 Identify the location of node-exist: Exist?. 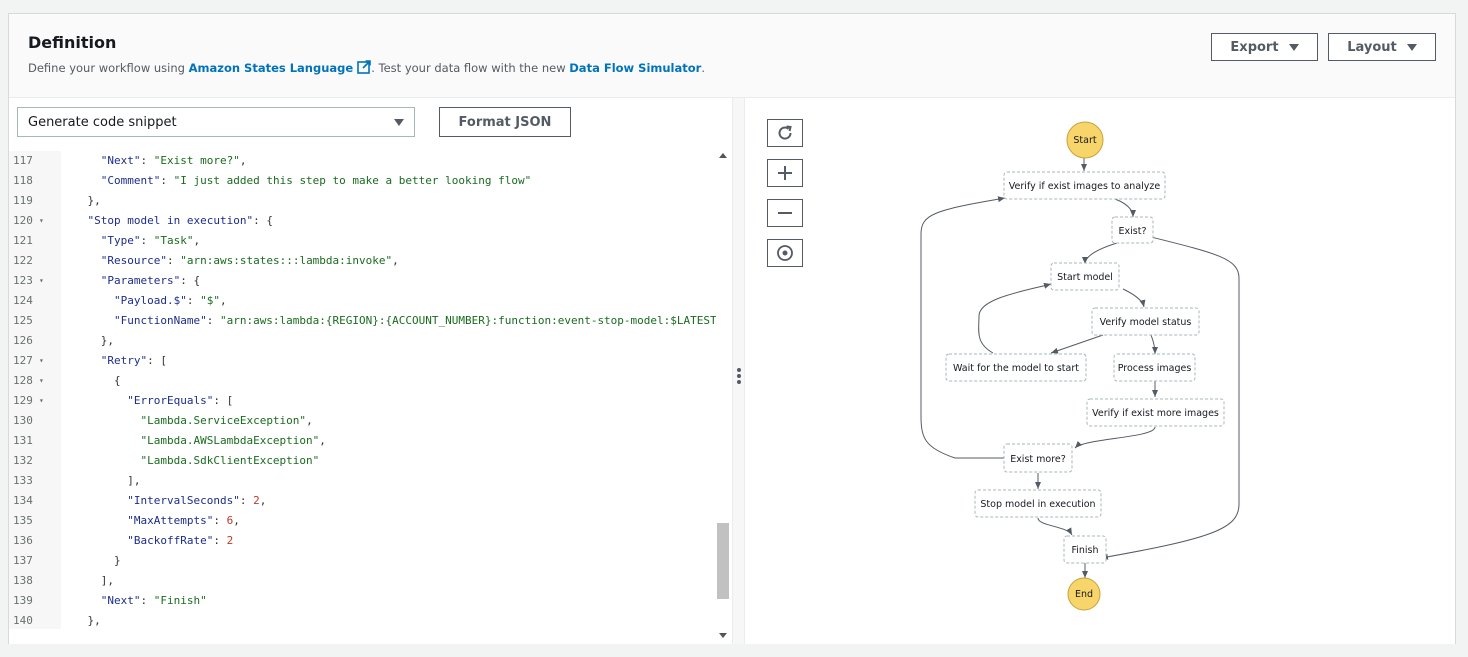
(1132, 230).